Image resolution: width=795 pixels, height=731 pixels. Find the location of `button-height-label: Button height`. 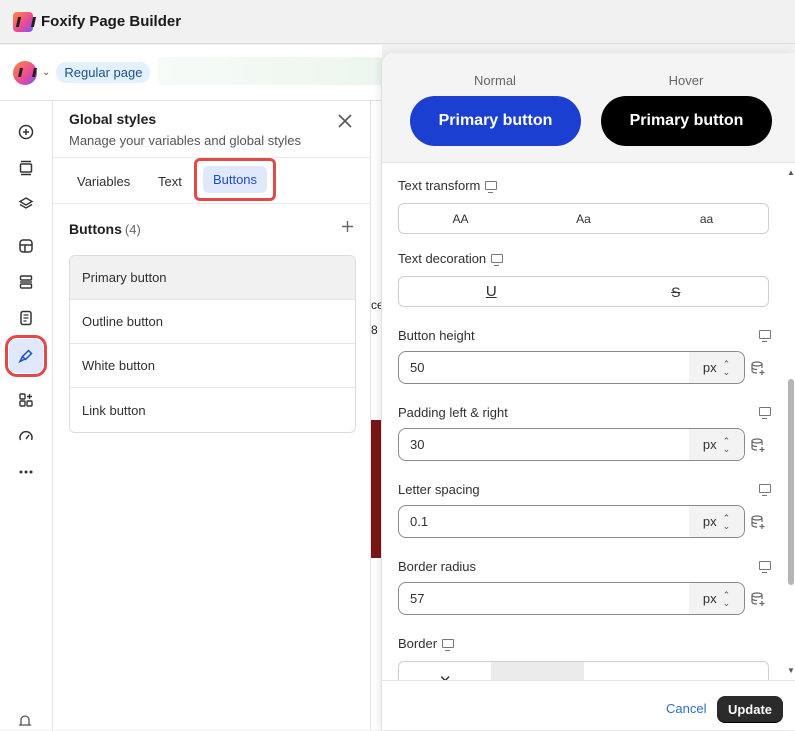

button-height-label: Button height is located at coordinates (436, 335).